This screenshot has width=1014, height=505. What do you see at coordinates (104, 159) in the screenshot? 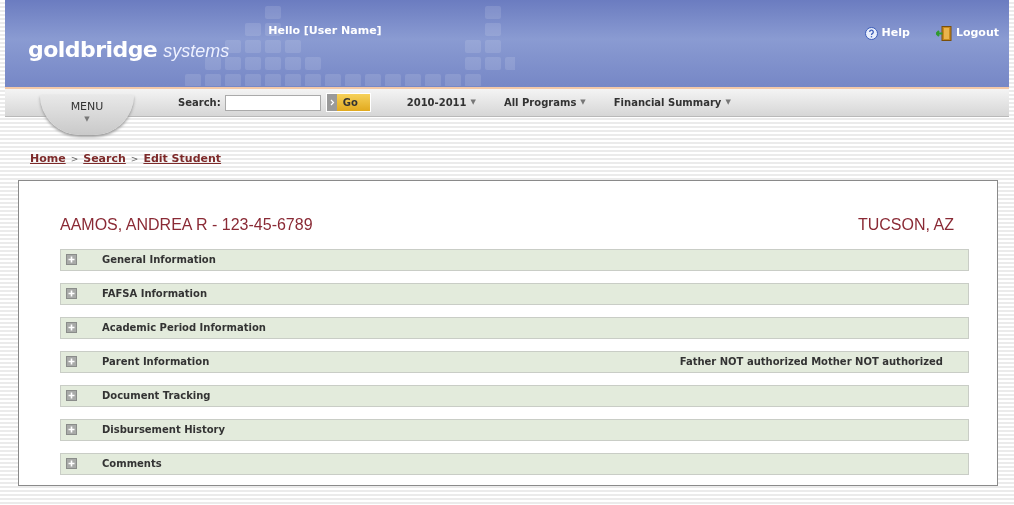
I see `breadcrumb-link: Search` at bounding box center [104, 159].